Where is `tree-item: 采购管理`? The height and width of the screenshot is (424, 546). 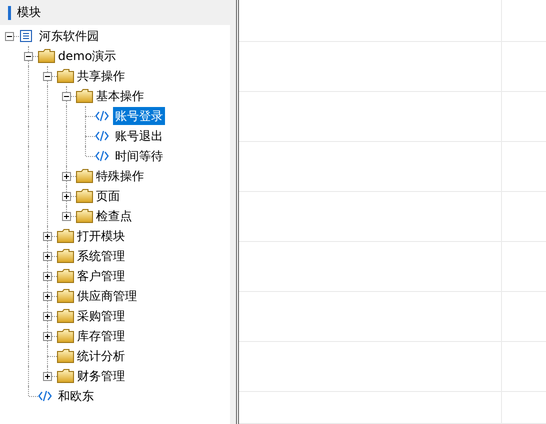 tree-item: 采购管理 is located at coordinates (101, 316).